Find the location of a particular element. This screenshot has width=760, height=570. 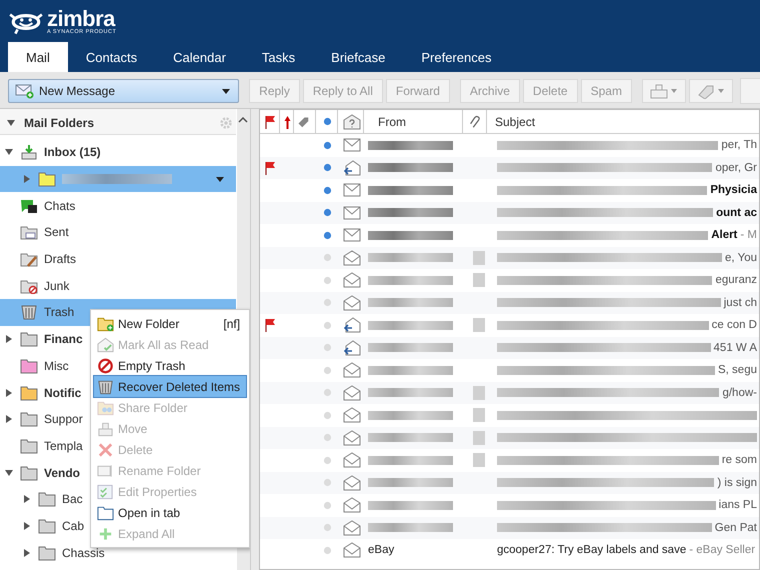

subject-text: Gen Pat is located at coordinates (735, 528).